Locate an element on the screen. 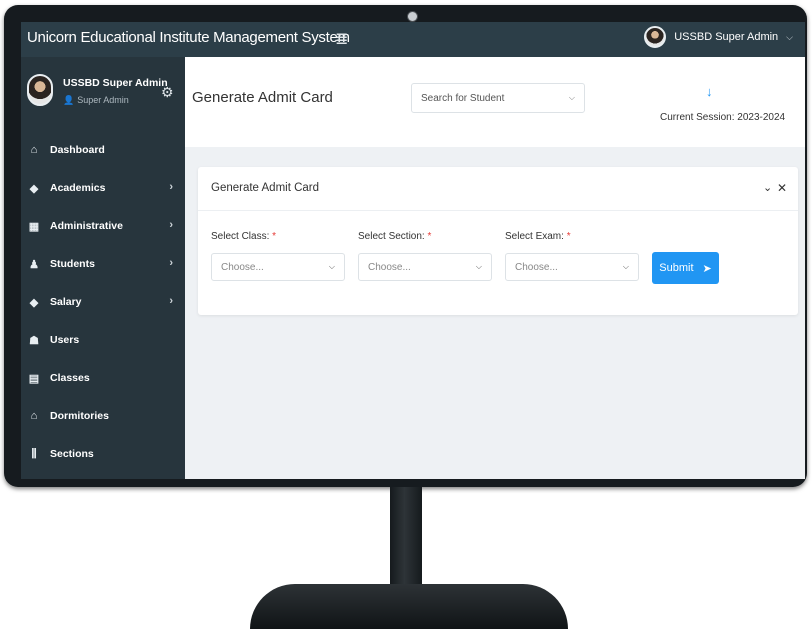  sidebar-item-label: Classes is located at coordinates (70, 378).